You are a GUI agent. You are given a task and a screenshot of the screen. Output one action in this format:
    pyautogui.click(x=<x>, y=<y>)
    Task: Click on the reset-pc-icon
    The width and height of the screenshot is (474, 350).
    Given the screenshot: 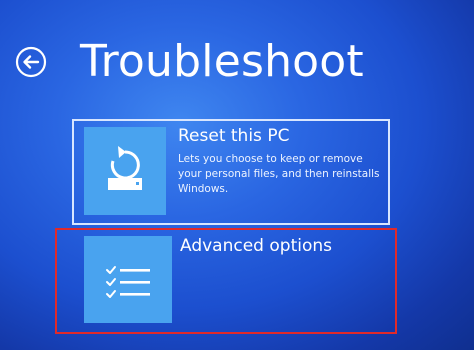 What is the action you would take?
    pyautogui.click(x=125, y=168)
    